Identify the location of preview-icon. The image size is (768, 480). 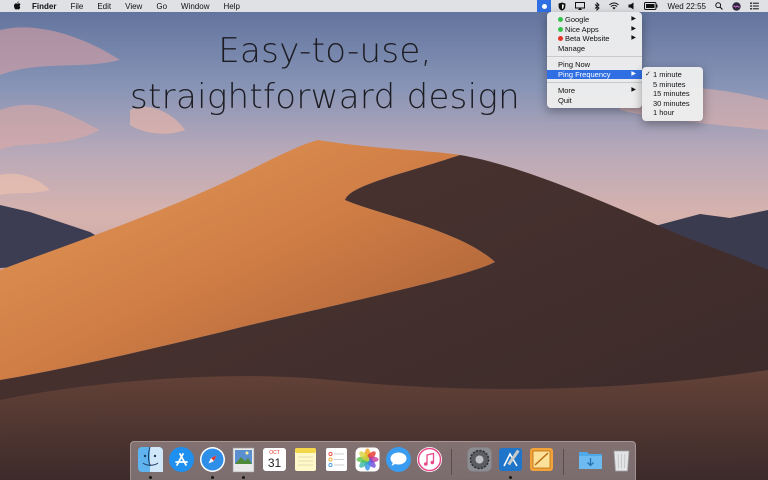
(243, 459).